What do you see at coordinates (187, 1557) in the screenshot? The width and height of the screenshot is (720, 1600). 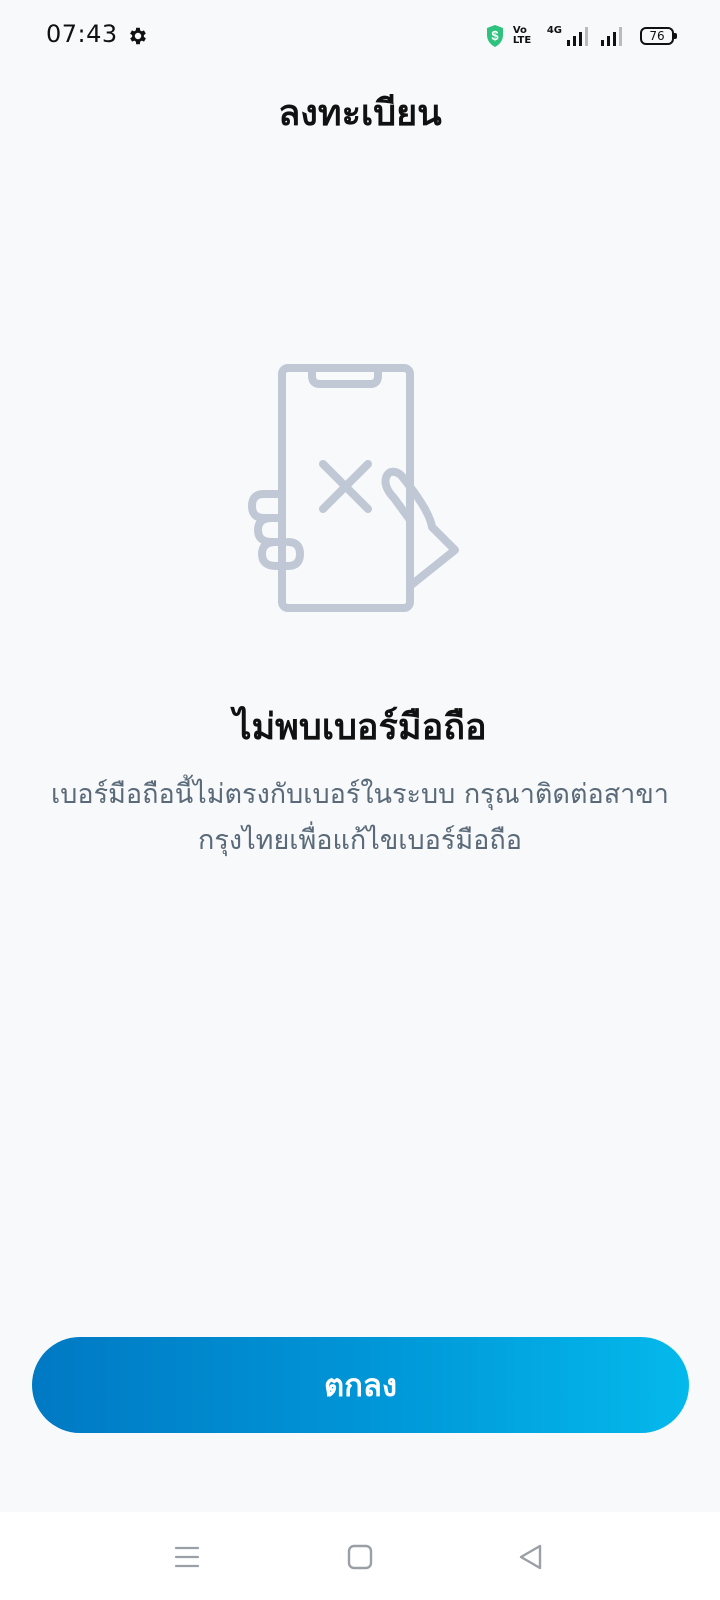 I see `menu-icon` at bounding box center [187, 1557].